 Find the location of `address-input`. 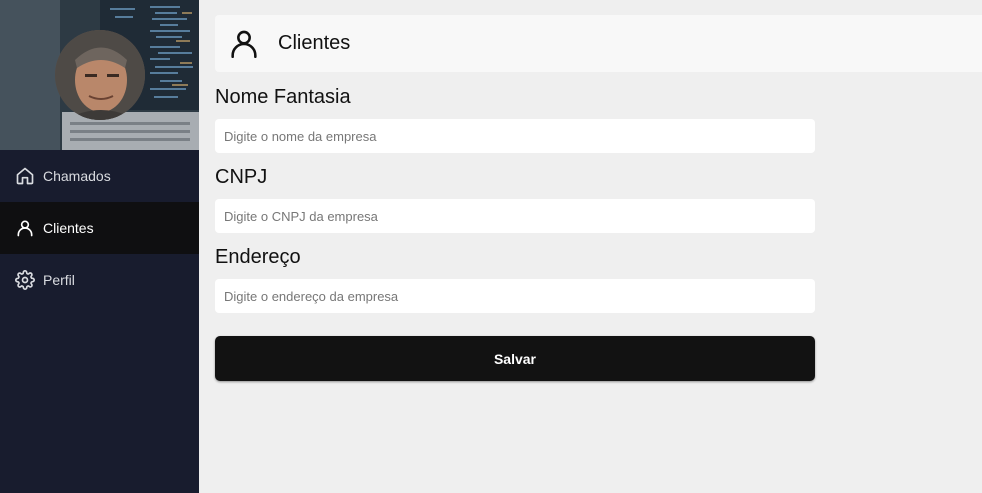

address-input is located at coordinates (515, 296).